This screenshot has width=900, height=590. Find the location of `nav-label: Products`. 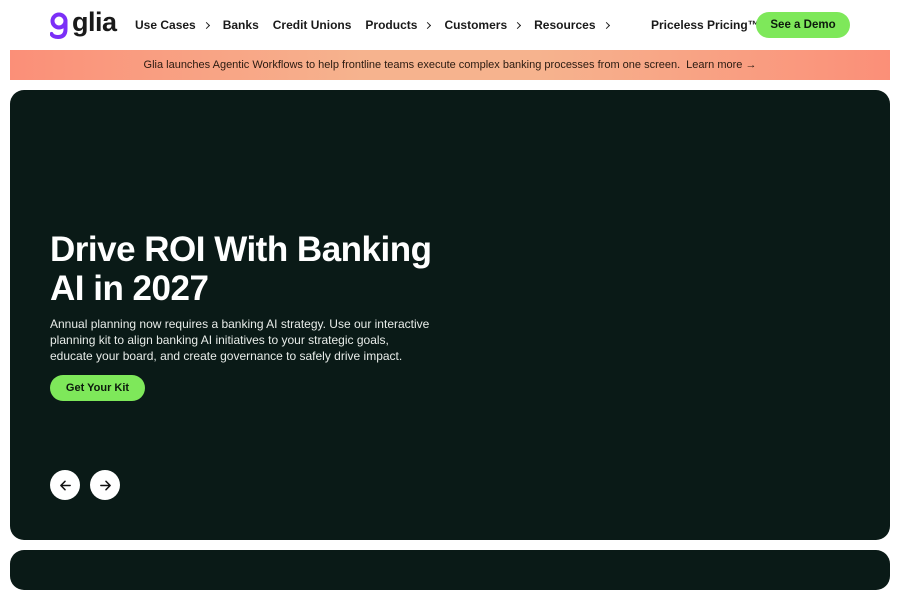

nav-label: Products is located at coordinates (391, 25).